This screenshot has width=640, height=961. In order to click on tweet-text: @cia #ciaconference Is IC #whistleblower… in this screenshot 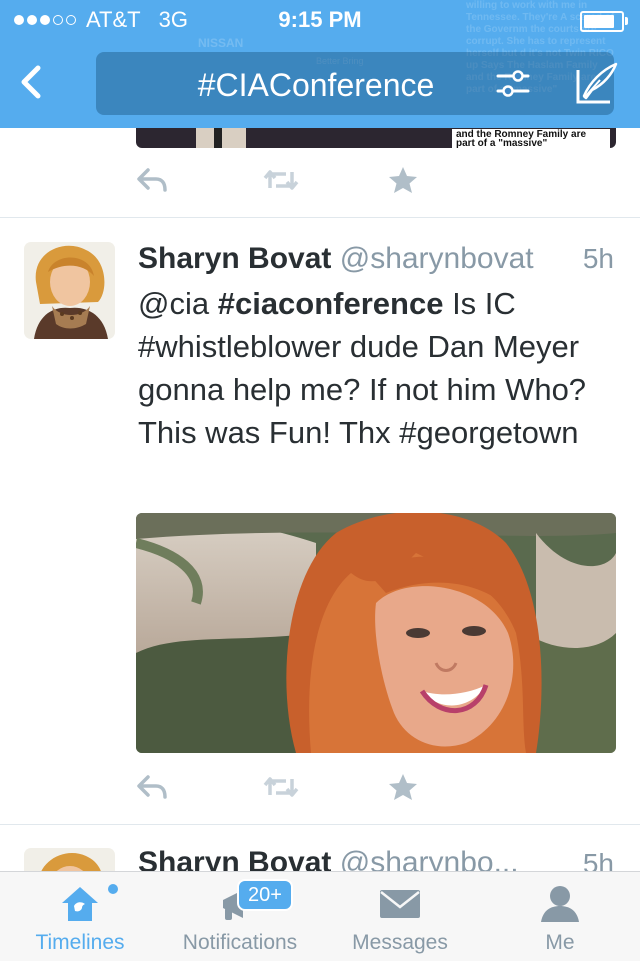, I will do `click(373, 368)`.